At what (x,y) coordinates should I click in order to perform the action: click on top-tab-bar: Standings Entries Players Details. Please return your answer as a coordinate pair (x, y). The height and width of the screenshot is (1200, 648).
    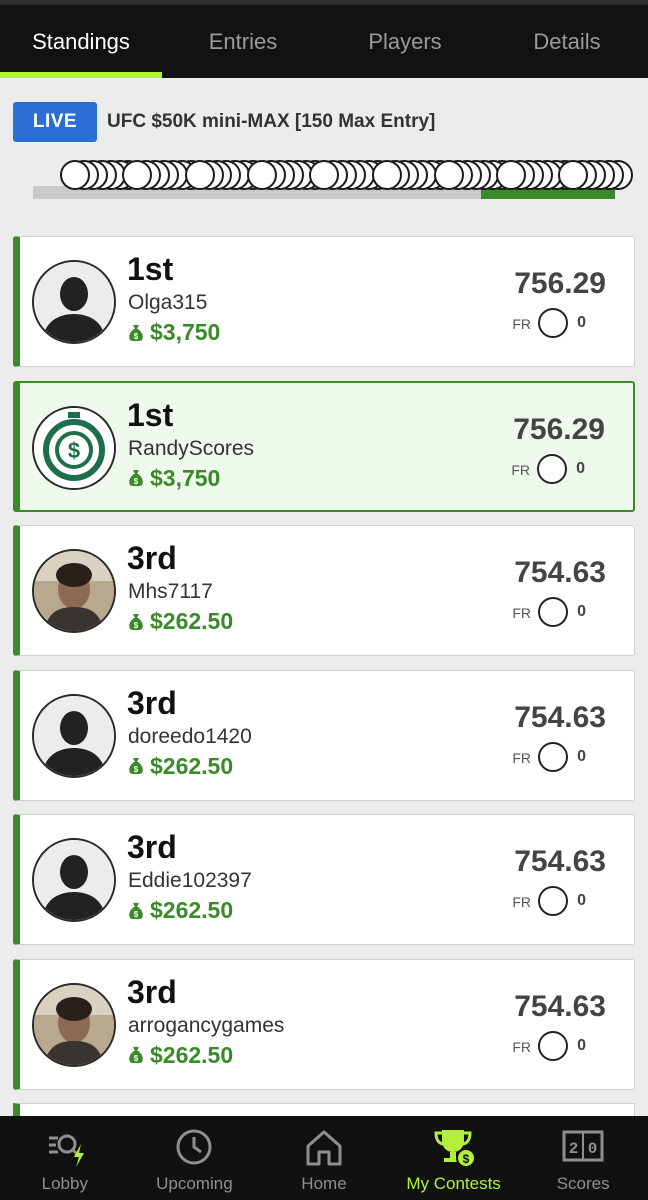
    Looking at the image, I should click on (324, 39).